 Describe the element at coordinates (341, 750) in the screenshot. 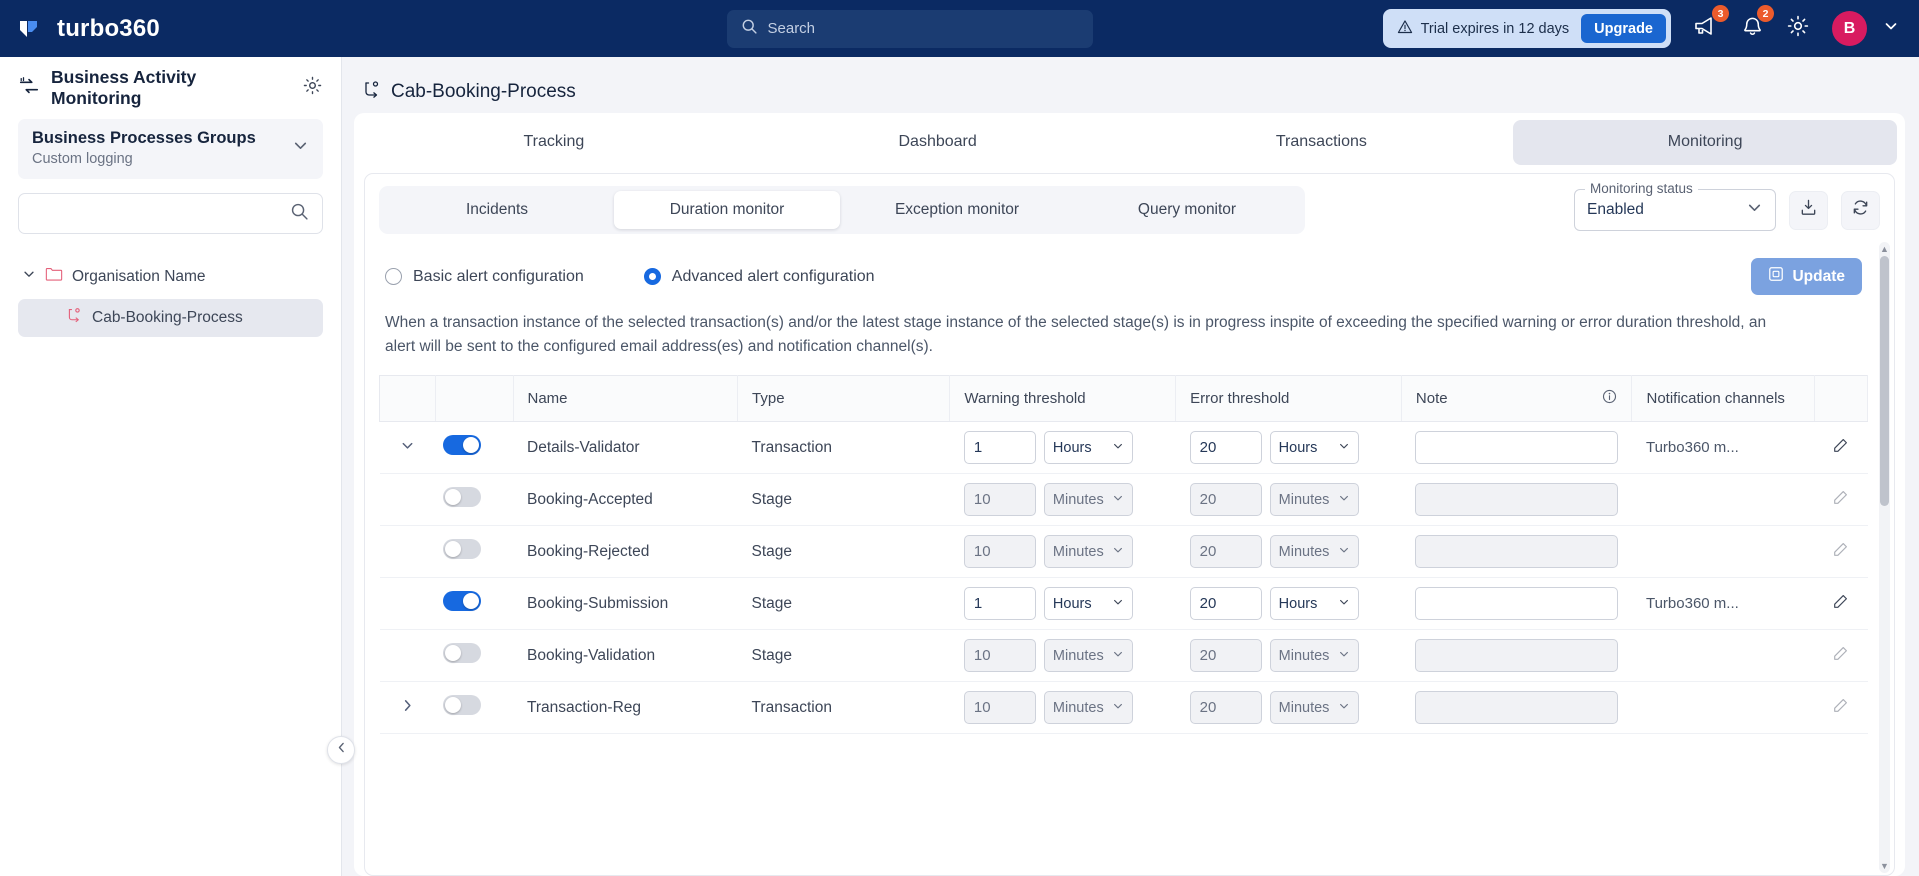

I see `sidebar-collapse-button` at that location.